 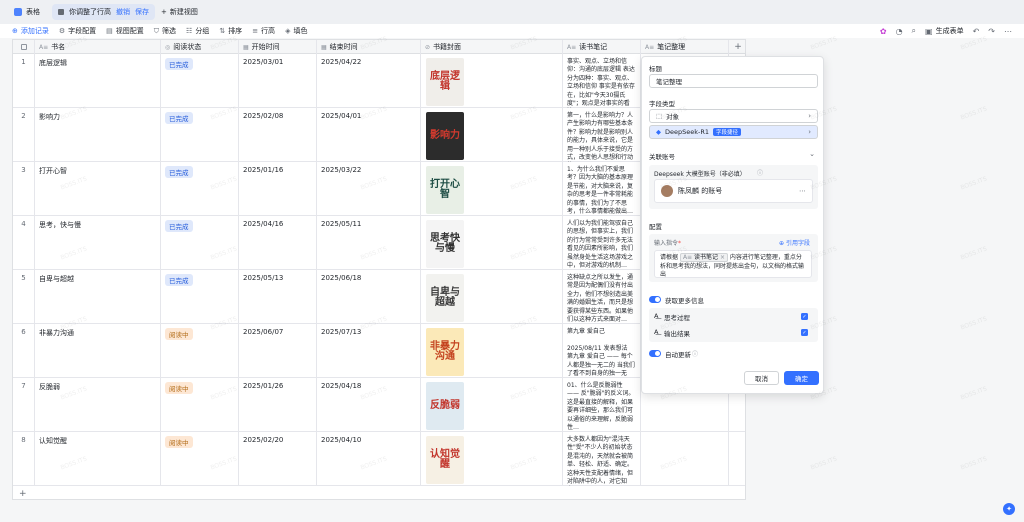 What do you see at coordinates (685, 459) in the screenshot?
I see `summary-cell` at bounding box center [685, 459].